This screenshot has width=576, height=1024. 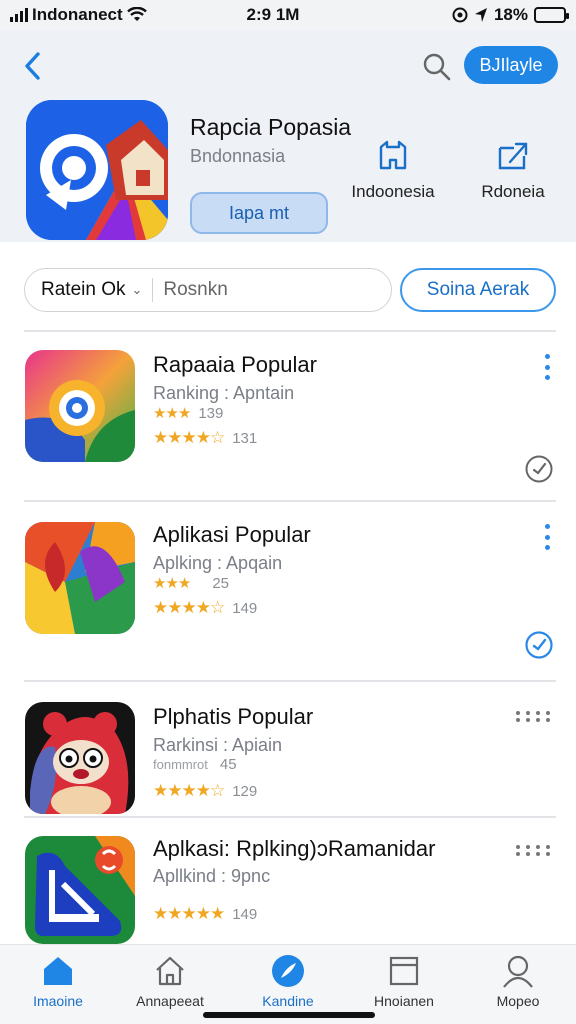 I want to click on back-button, so click(x=32, y=66).